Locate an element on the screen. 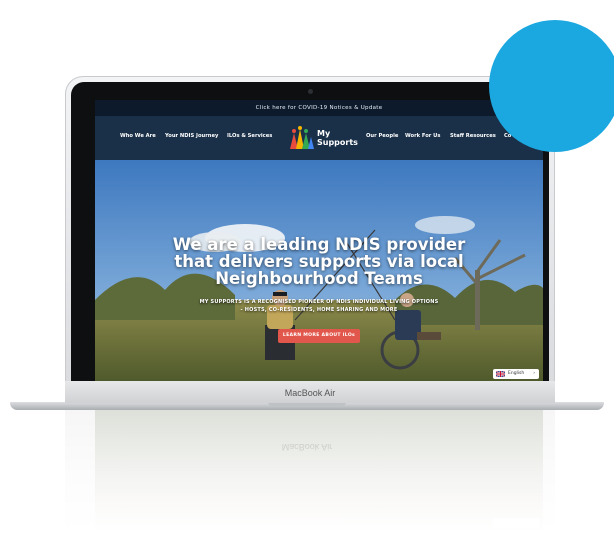  logo-line-1: My is located at coordinates (324, 133).